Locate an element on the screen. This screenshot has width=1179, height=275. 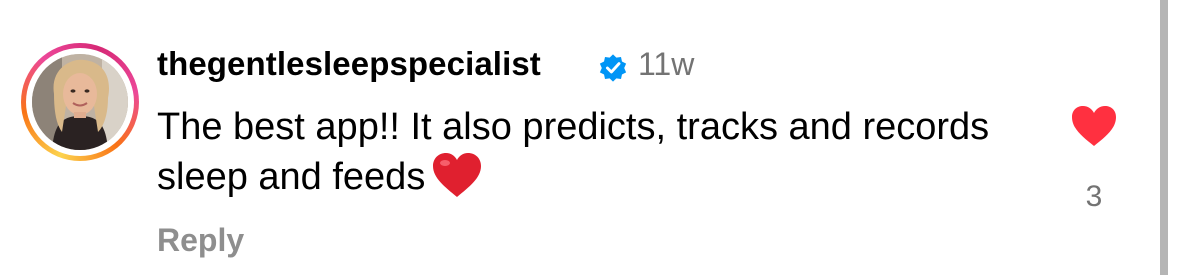
like-count: 3 is located at coordinates (1094, 196).